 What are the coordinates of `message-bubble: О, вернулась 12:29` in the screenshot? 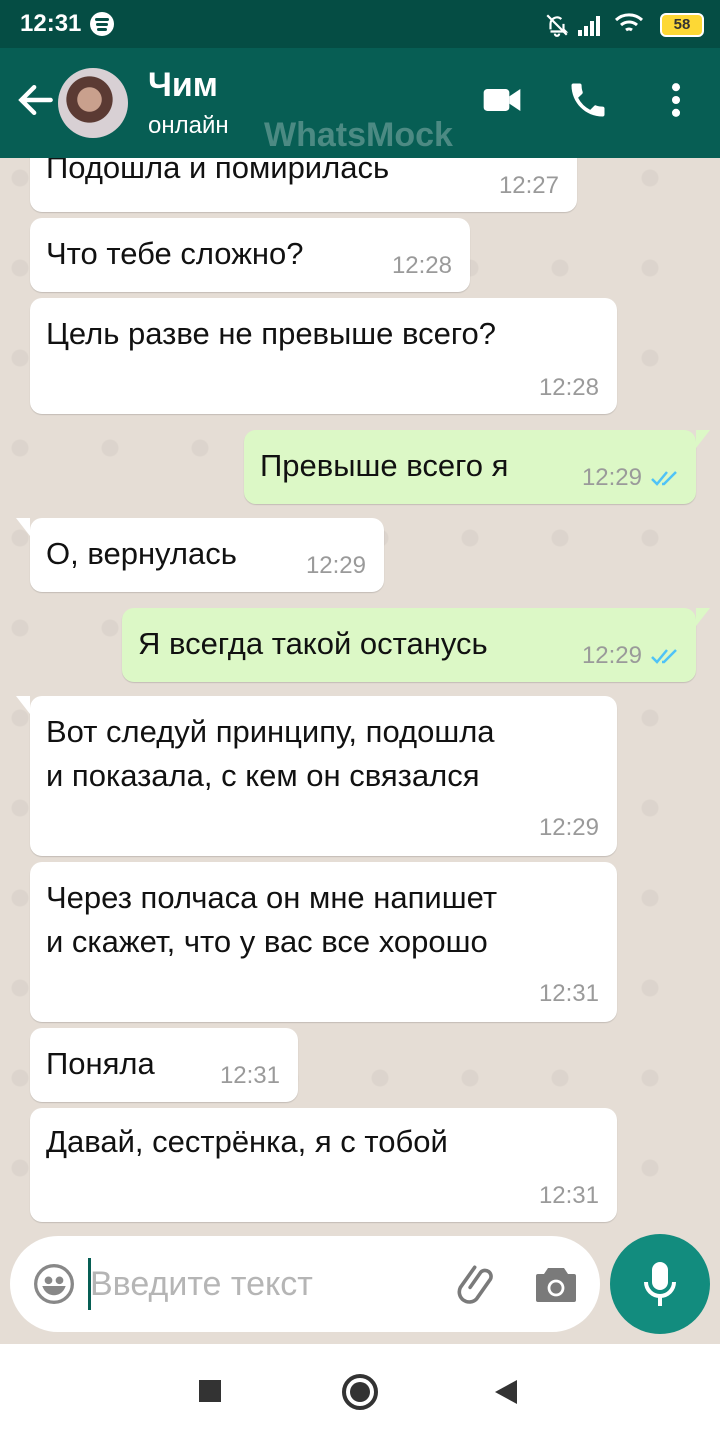 It's located at (200, 555).